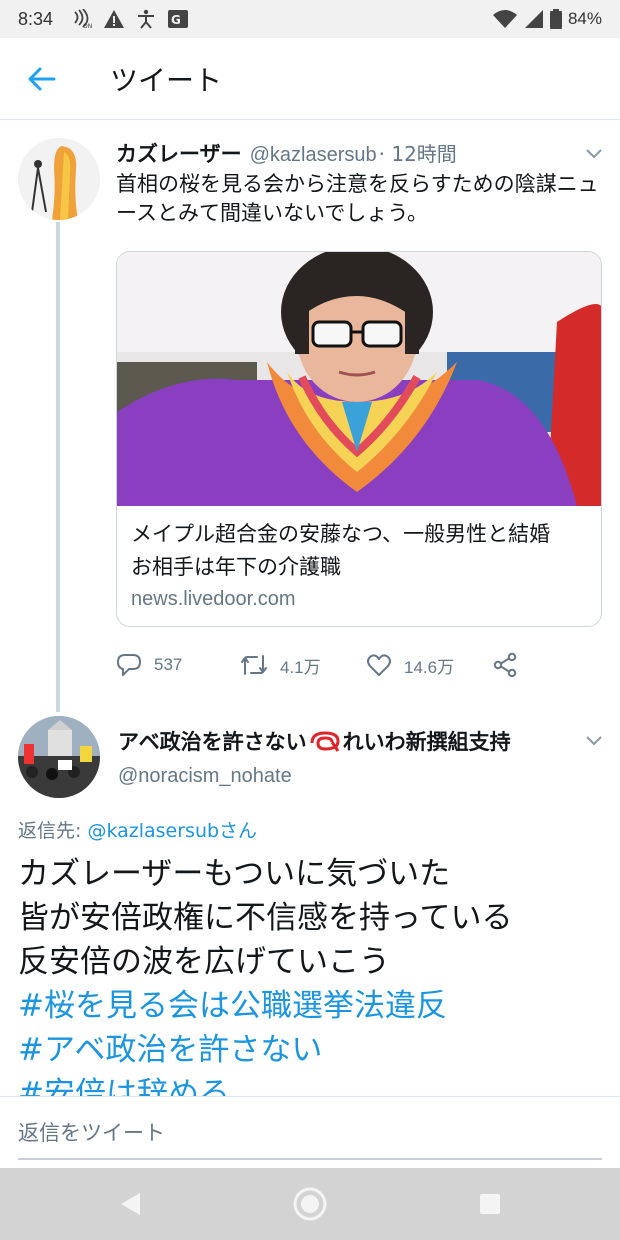 This screenshot has height=1240, width=620. What do you see at coordinates (310, 1131) in the screenshot?
I see `reply-compose-bar: 返信をツイート` at bounding box center [310, 1131].